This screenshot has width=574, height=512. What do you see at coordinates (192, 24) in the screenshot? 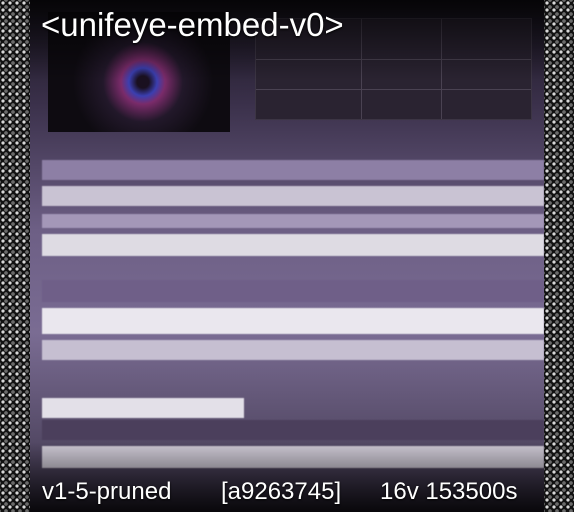
I see `model-title-caption: <unifeye-embed-v0>` at bounding box center [192, 24].